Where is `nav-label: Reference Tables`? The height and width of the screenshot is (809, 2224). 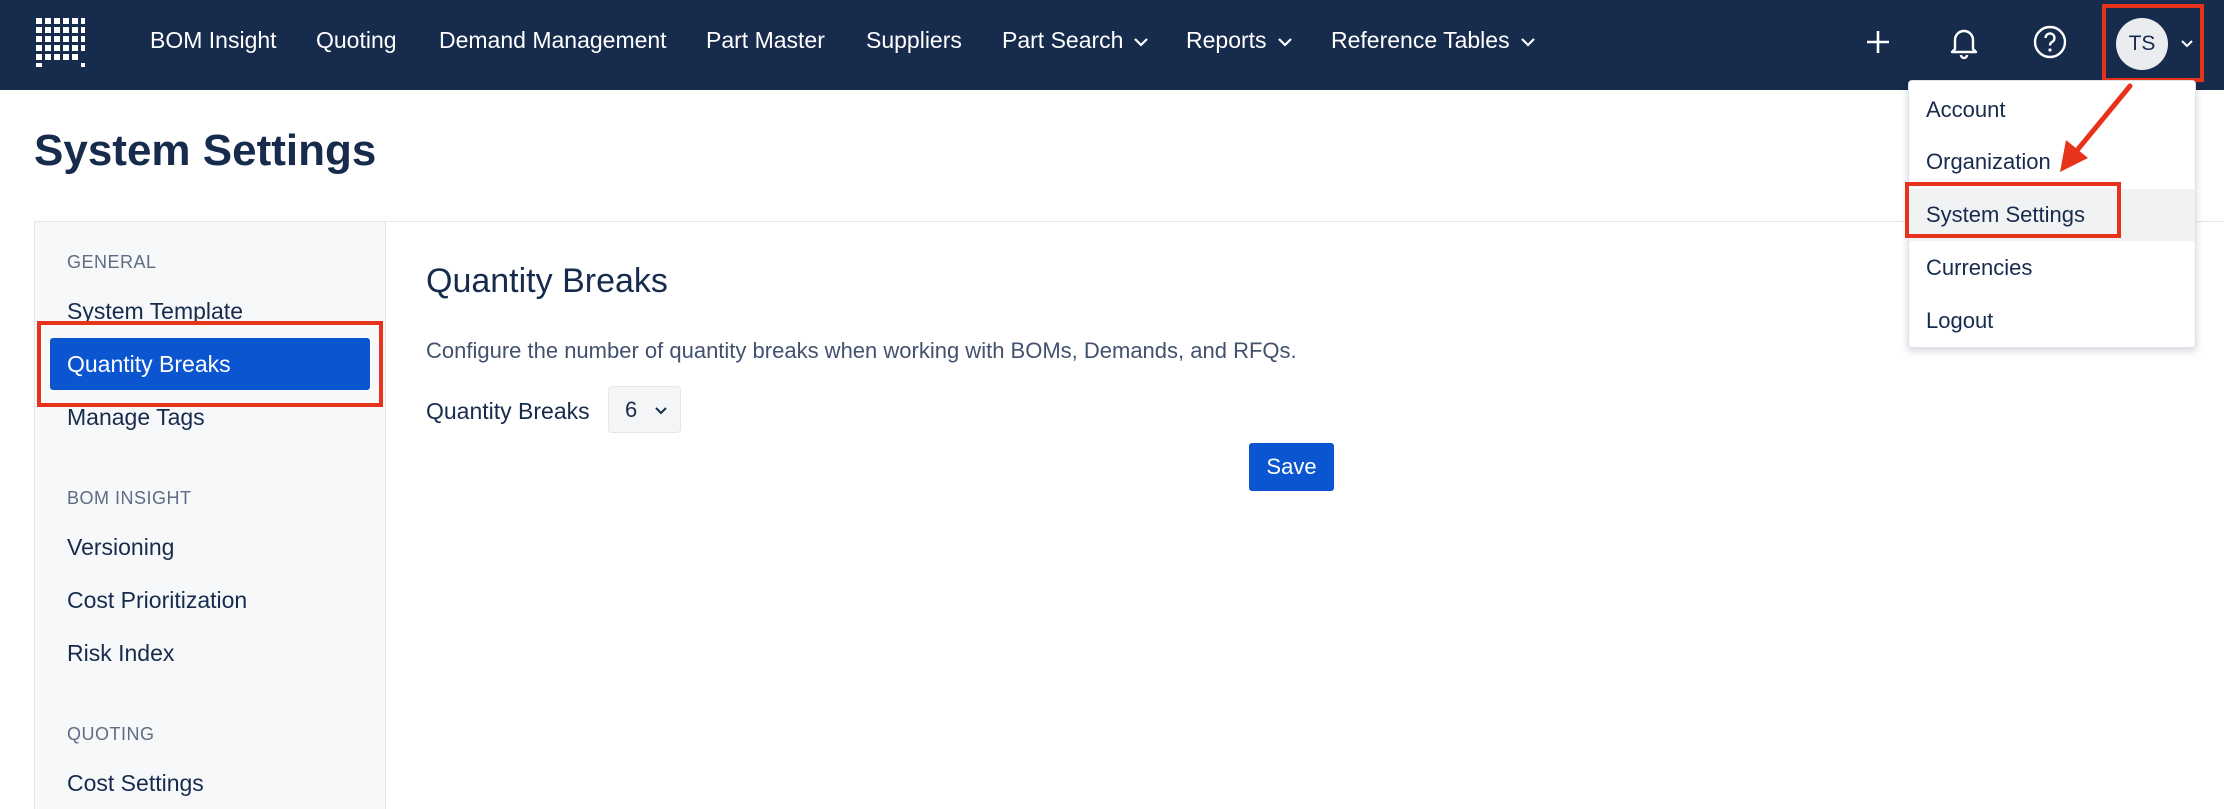 nav-label: Reference Tables is located at coordinates (1420, 40).